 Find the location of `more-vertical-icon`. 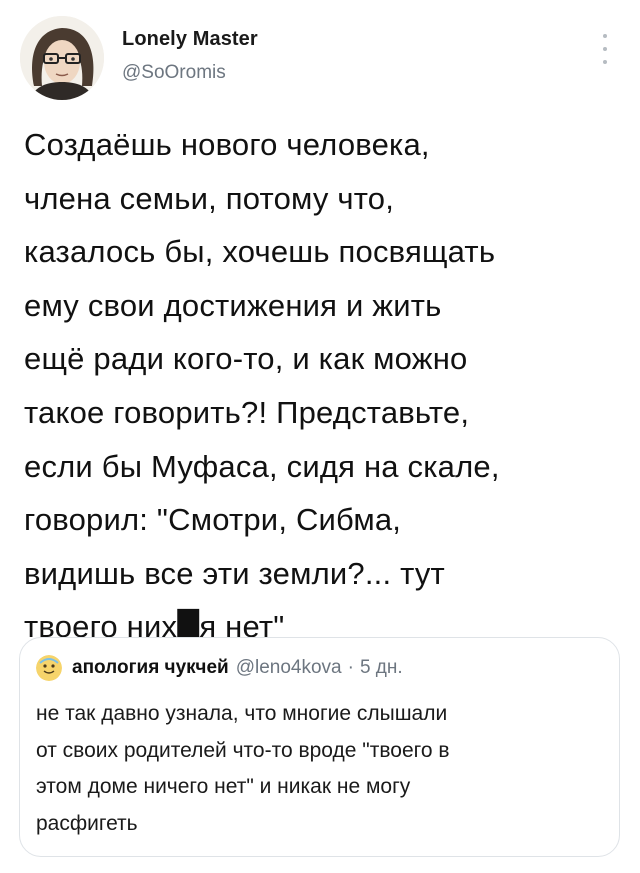

more-vertical-icon is located at coordinates (605, 49).